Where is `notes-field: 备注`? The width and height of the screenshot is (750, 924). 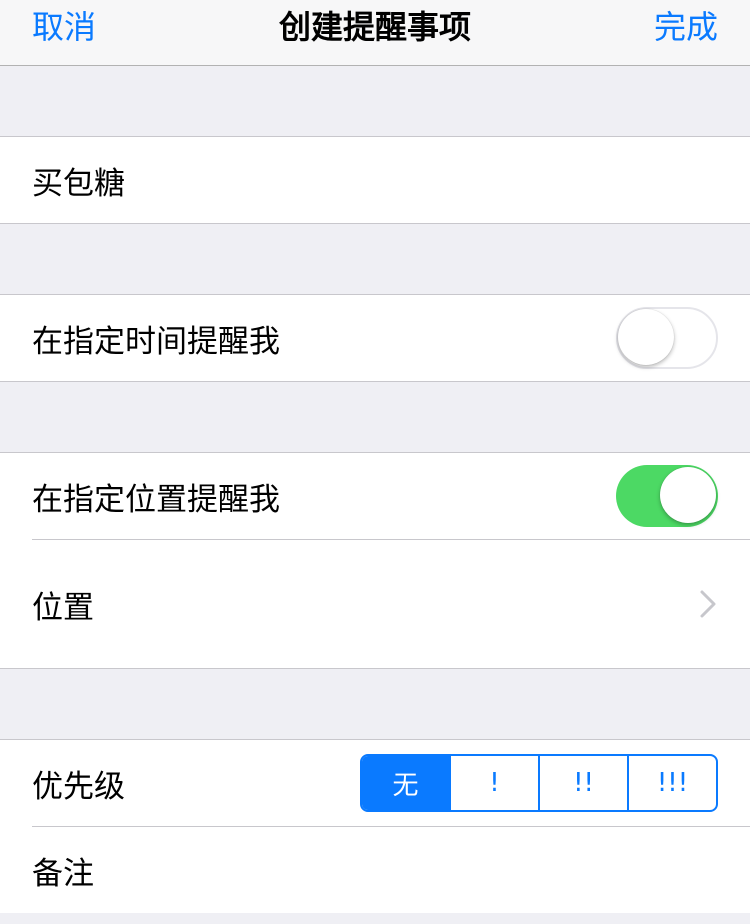
notes-field: 备注 is located at coordinates (375, 870).